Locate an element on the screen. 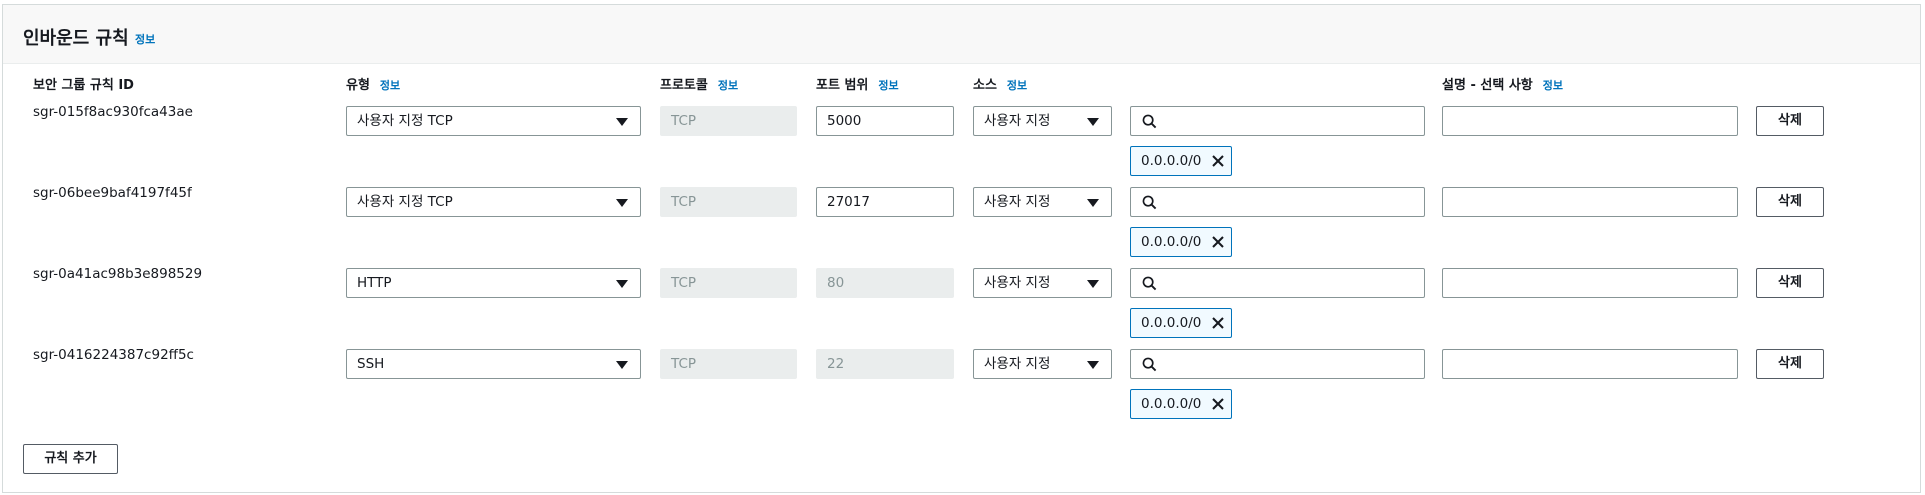 The image size is (1925, 495). header-type-label: 유형 is located at coordinates (358, 85).